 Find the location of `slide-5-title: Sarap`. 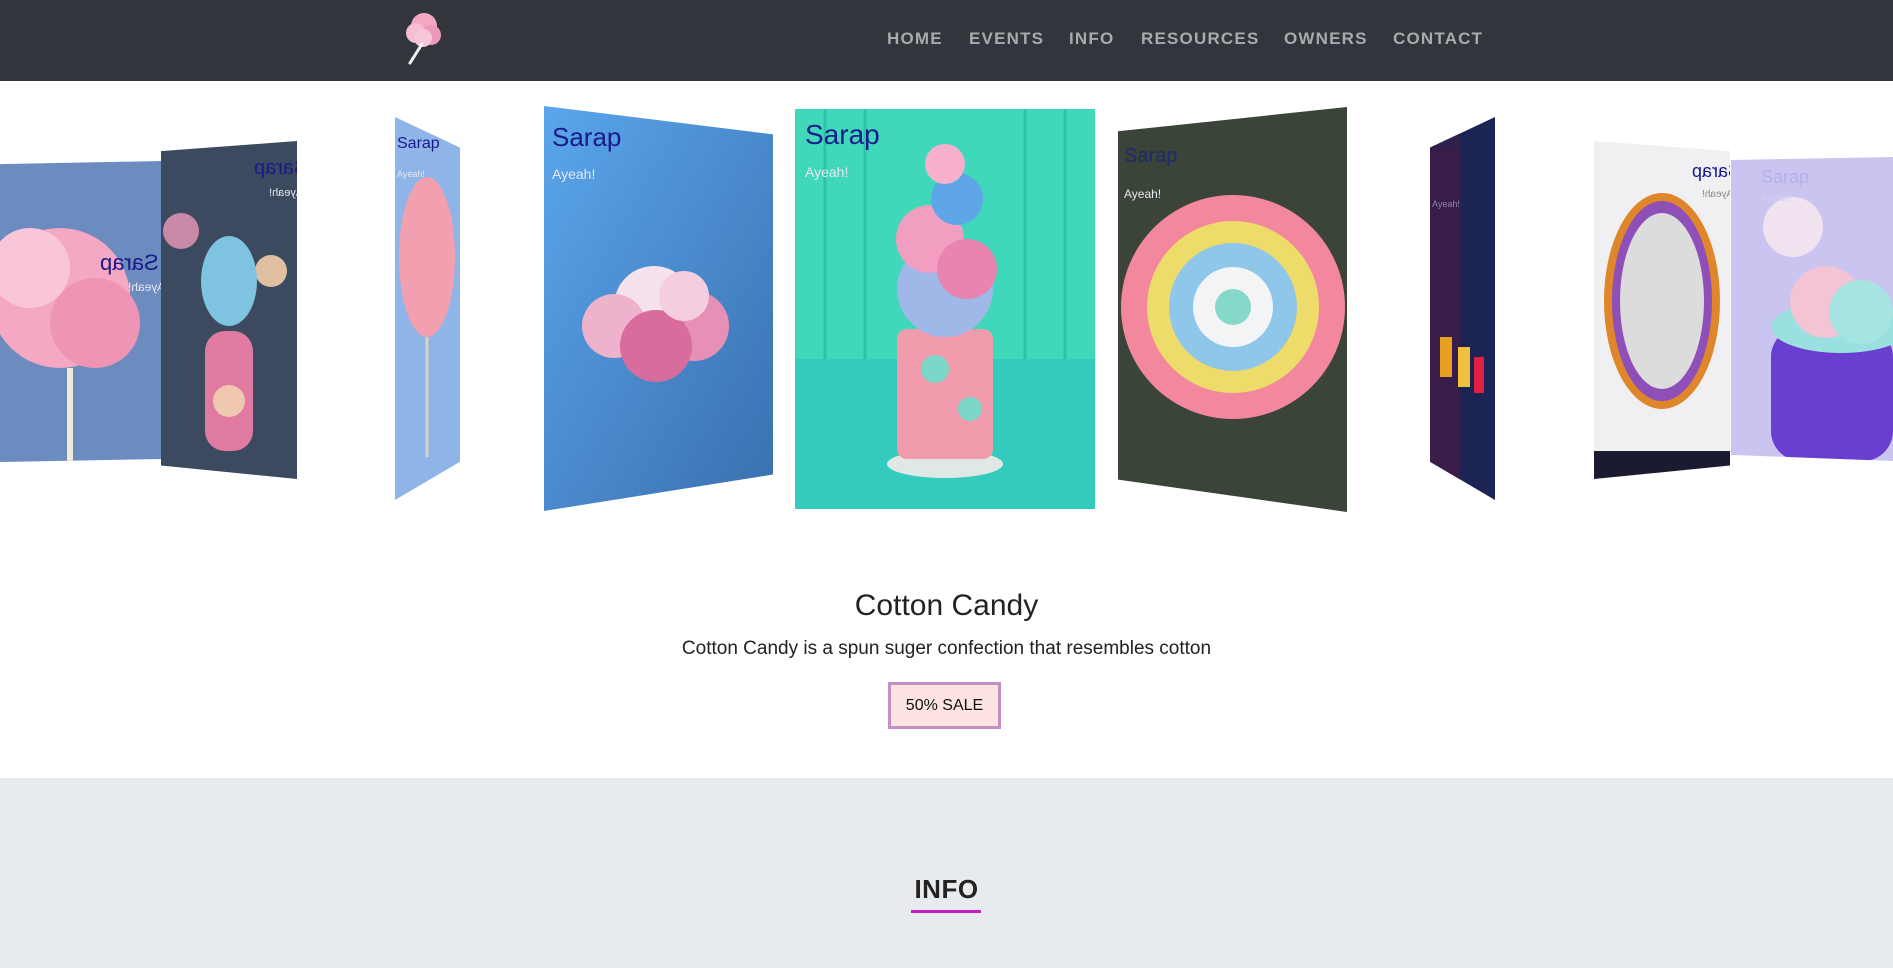

slide-5-title: Sarap is located at coordinates (842, 134).